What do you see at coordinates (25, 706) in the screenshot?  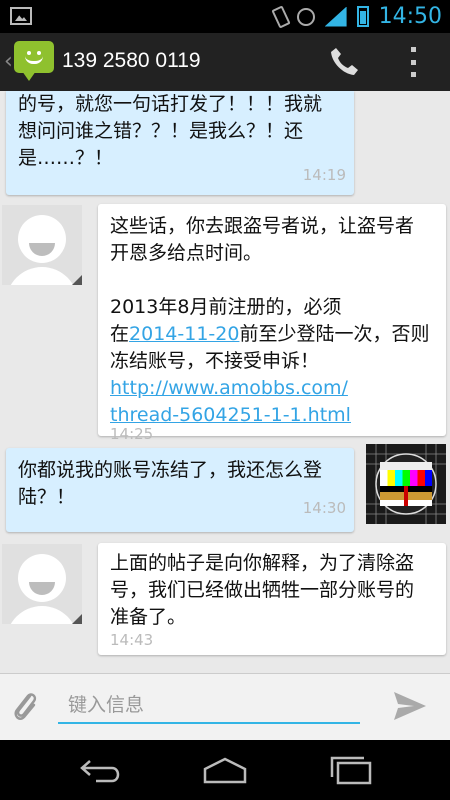 I see `attach-icon` at bounding box center [25, 706].